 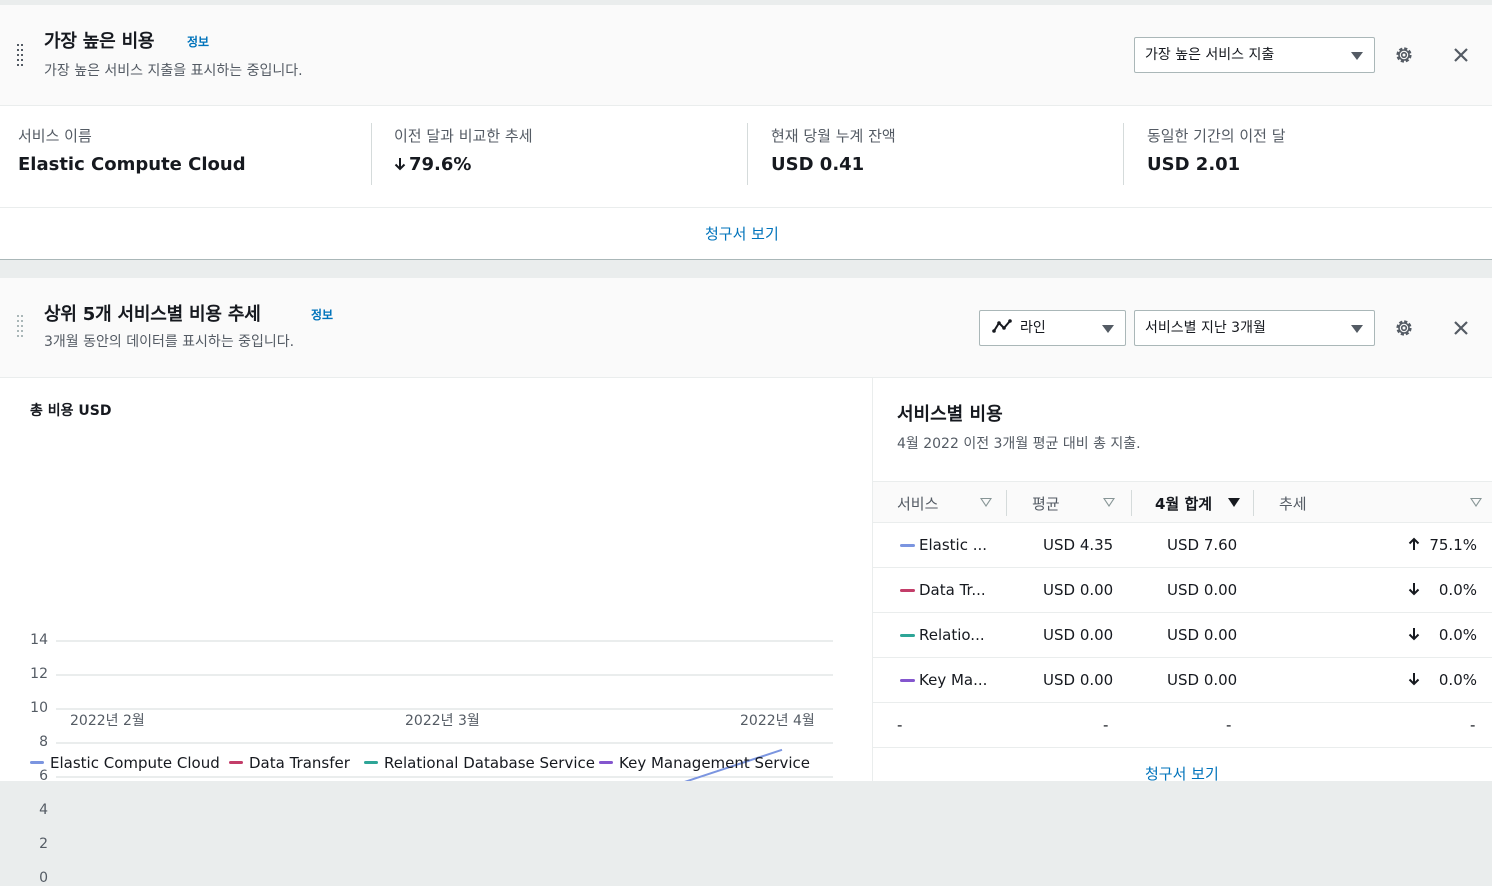 What do you see at coordinates (1210, 55) in the screenshot?
I see `metric-select-value: 가장 높은 서비스 지출` at bounding box center [1210, 55].